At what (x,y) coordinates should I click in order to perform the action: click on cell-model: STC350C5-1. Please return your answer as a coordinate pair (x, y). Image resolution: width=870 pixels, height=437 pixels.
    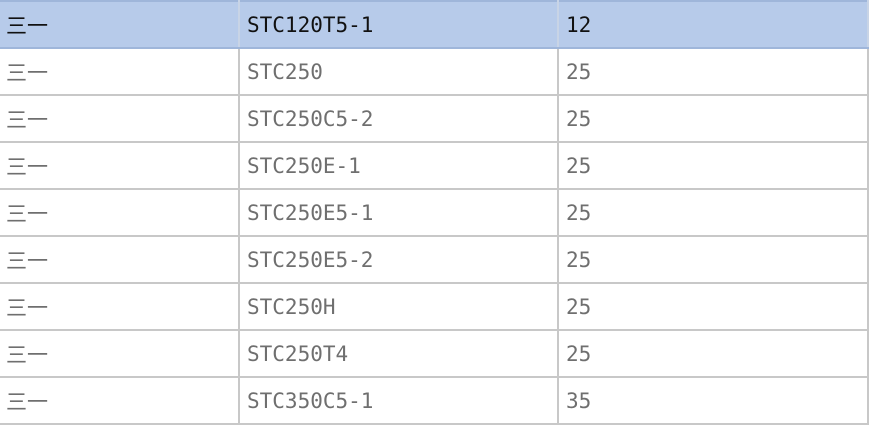
    Looking at the image, I should click on (399, 401).